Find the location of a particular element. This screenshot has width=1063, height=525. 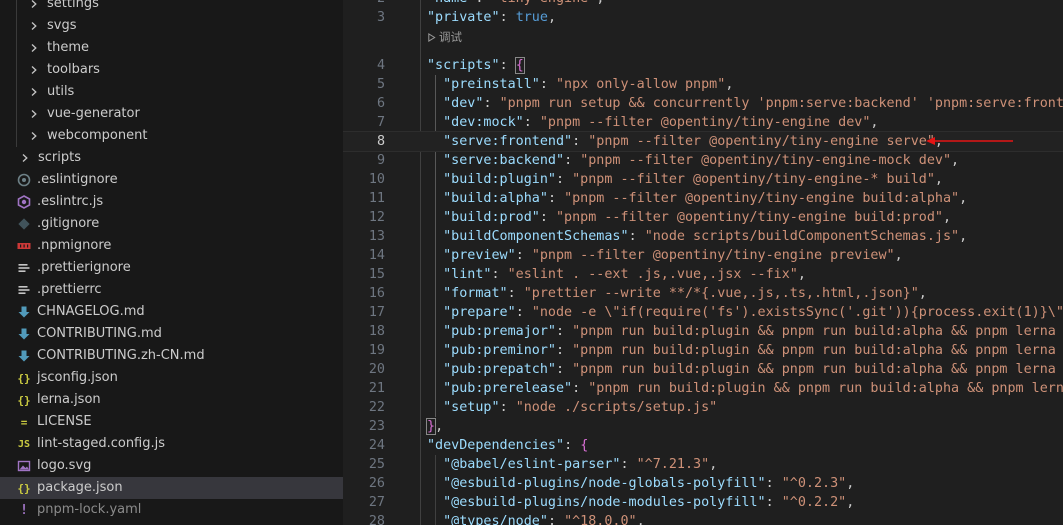

line-number: 9 is located at coordinates (380, 160).